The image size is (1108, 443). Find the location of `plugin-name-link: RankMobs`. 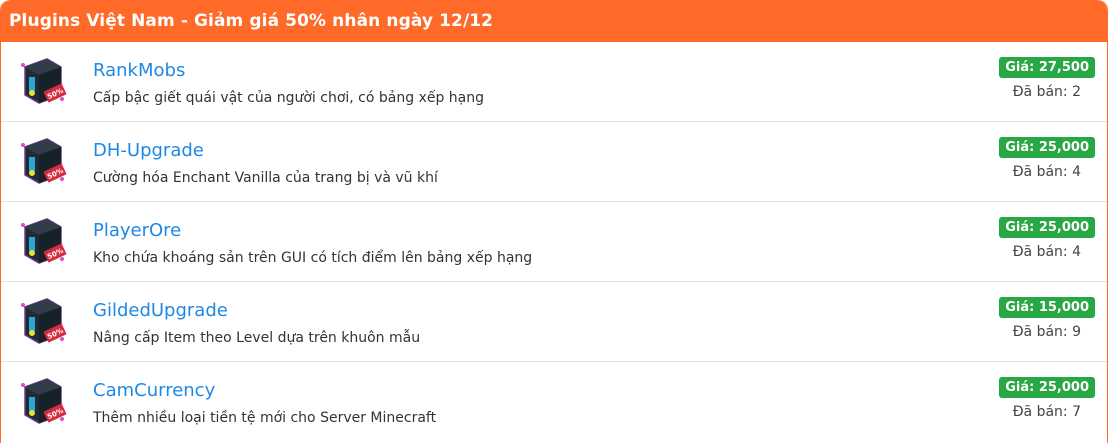

plugin-name-link: RankMobs is located at coordinates (139, 70).